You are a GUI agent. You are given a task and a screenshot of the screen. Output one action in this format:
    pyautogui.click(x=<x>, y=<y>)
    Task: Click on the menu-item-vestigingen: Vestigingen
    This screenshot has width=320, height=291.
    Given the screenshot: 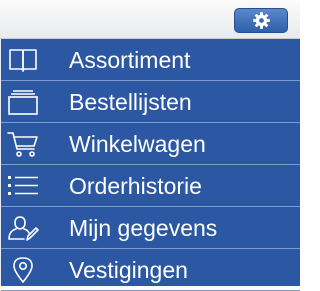 What is the action you would take?
    pyautogui.click(x=150, y=270)
    